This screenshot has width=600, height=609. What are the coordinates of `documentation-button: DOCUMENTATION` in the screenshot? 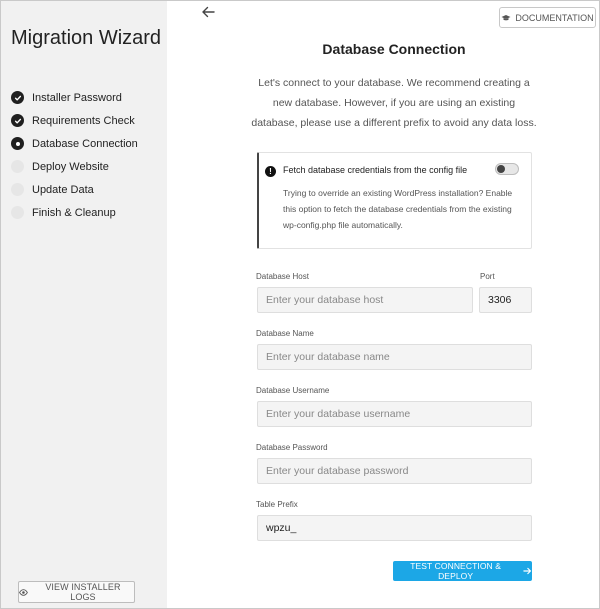 It's located at (547, 17).